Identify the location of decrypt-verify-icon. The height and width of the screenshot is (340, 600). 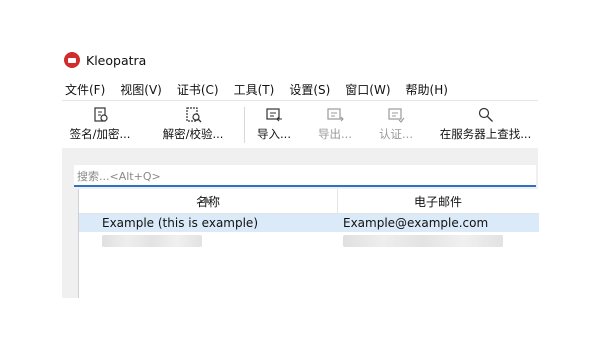
(194, 115).